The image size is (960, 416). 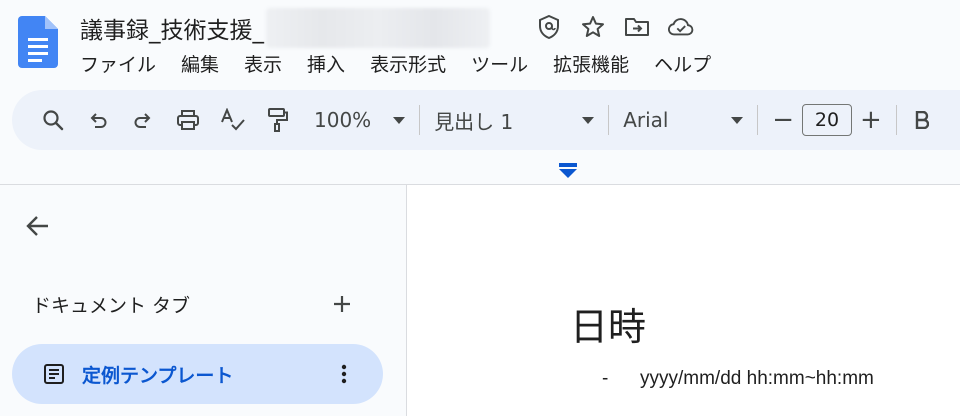 I want to click on menu-insert: 挿入, so click(x=332, y=63).